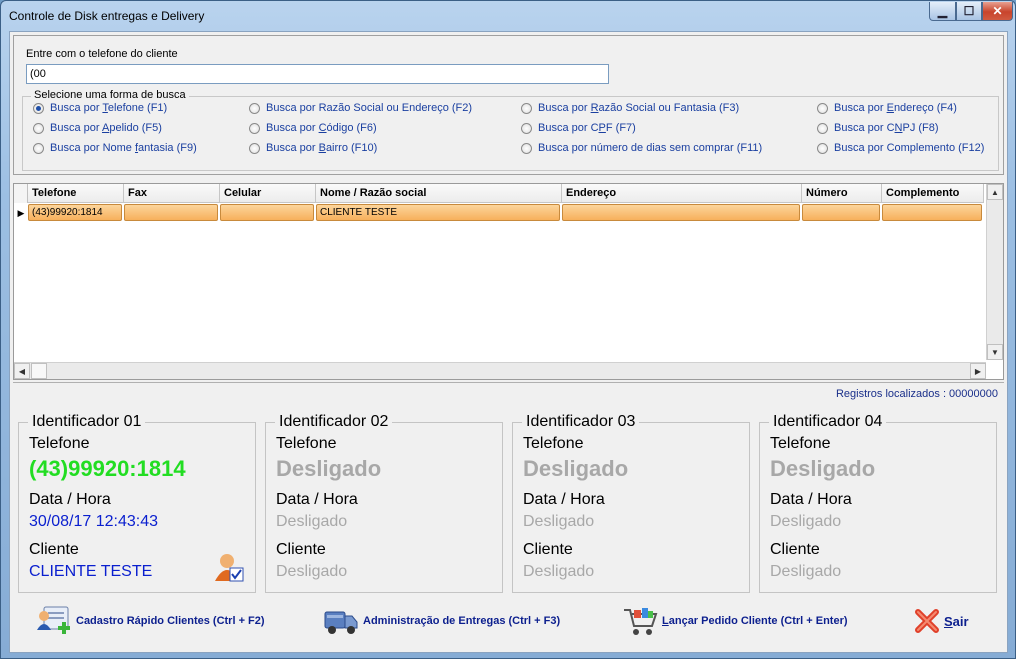  What do you see at coordinates (942, 11) in the screenshot?
I see `minimize-button: ▁` at bounding box center [942, 11].